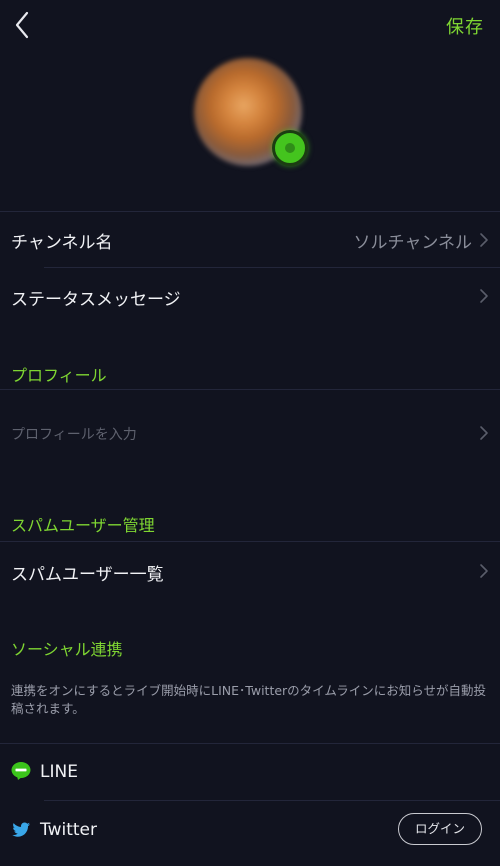 This screenshot has height=866, width=500. Describe the element at coordinates (74, 435) in the screenshot. I see `profile-input-placeholder: プロフィールを入力` at that location.